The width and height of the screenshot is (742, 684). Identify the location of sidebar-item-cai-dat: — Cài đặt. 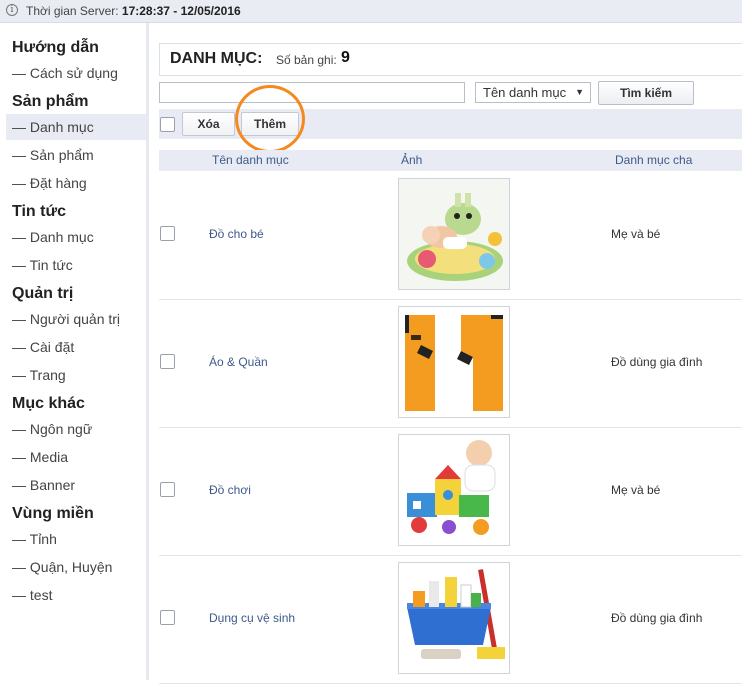
(76, 347).